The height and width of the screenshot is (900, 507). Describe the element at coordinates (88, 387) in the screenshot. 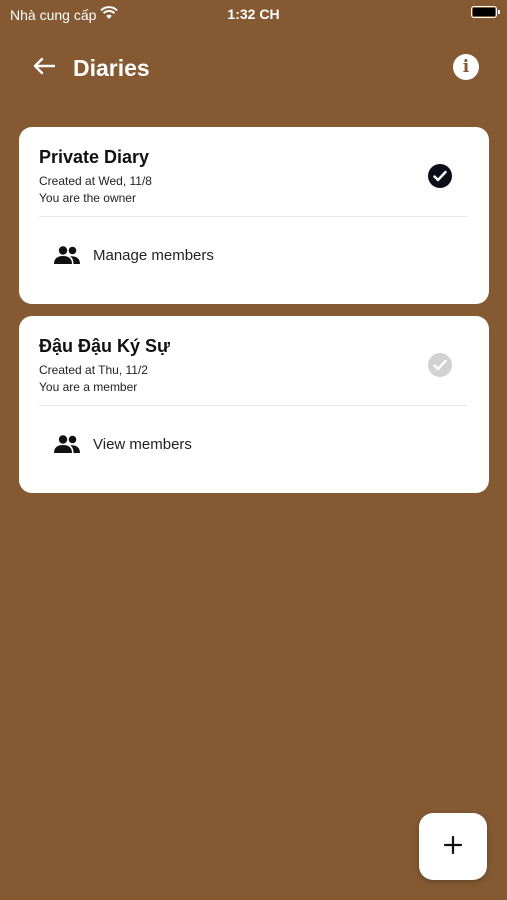

I see `diary-role: You are a member` at that location.